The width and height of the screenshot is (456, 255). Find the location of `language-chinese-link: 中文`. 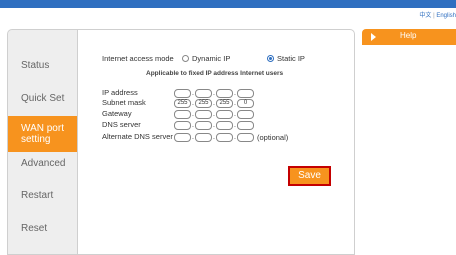

language-chinese-link: 中文 is located at coordinates (425, 16).